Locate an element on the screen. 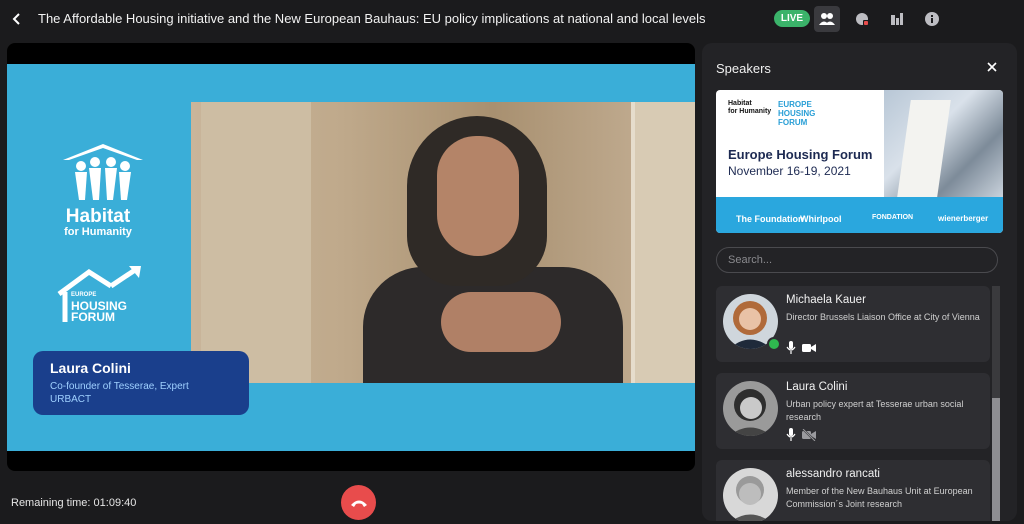 Image resolution: width=1024 pixels, height=524 pixels. live-badge: LIVE is located at coordinates (792, 18).